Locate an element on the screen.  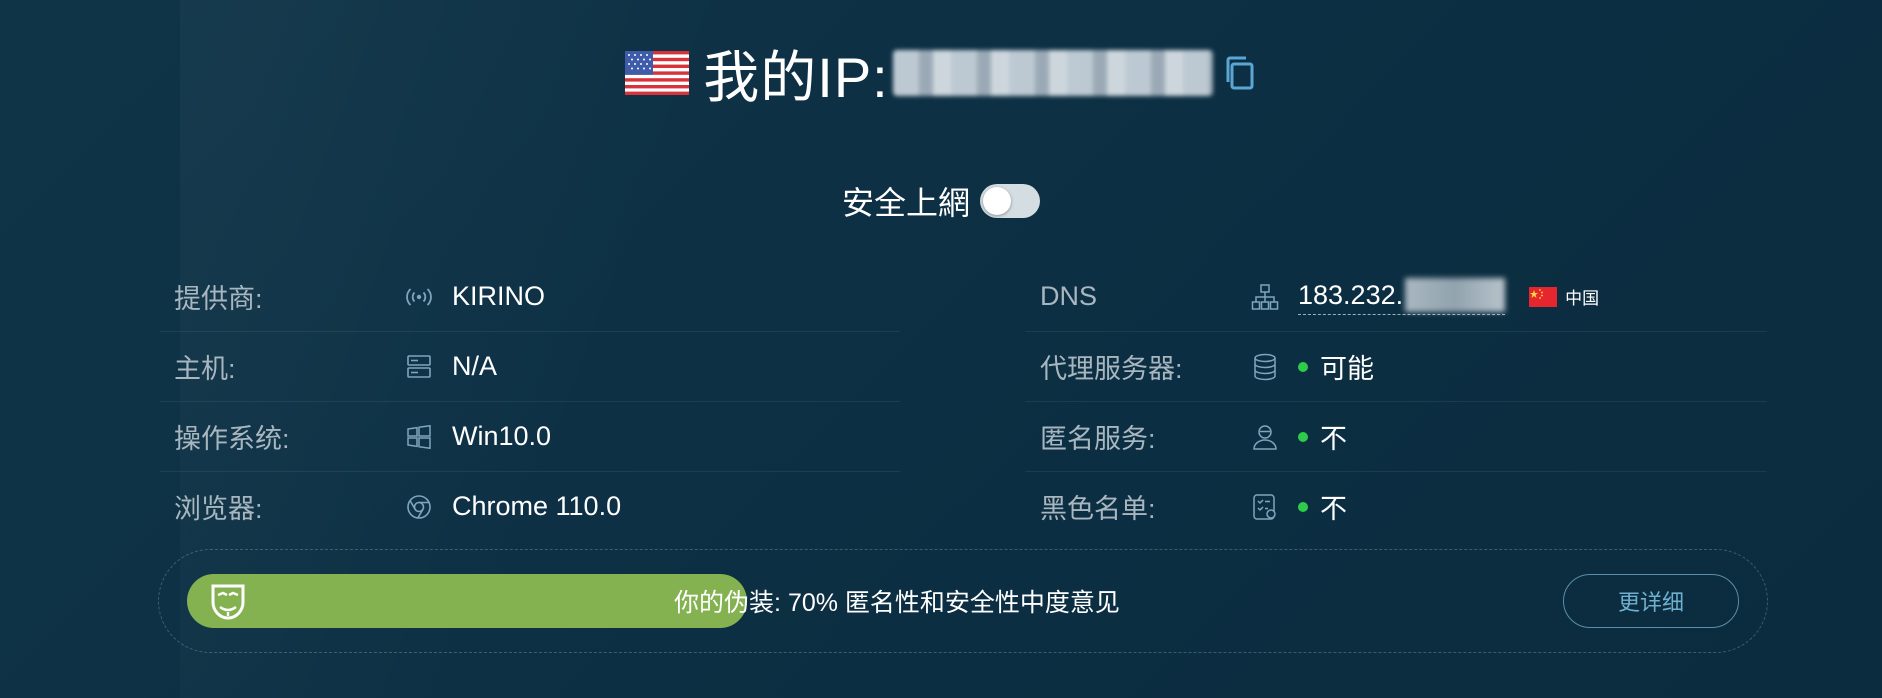
info-row-dns: DNS 183.232. 中国 is located at coordinates (1396, 297).